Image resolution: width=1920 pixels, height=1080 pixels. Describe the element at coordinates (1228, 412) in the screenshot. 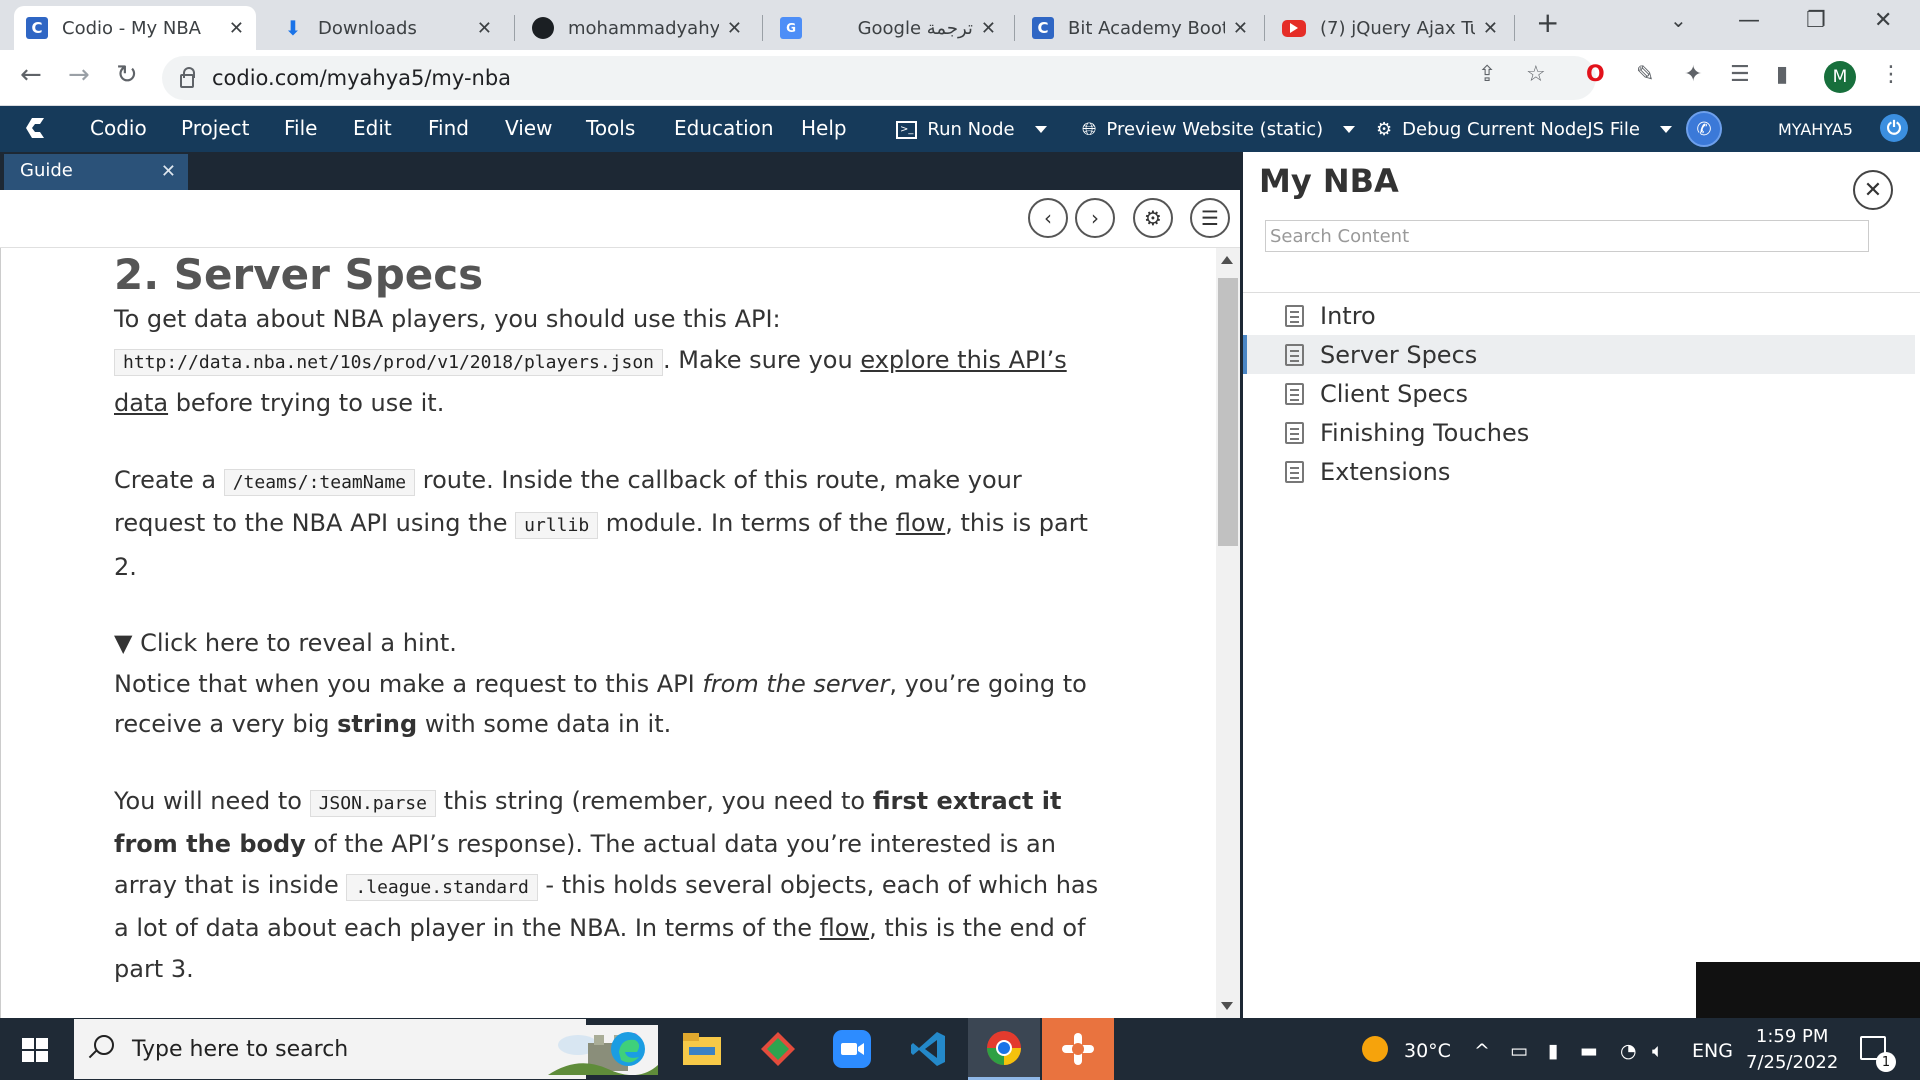

I see `guide-scroll-thumb` at that location.